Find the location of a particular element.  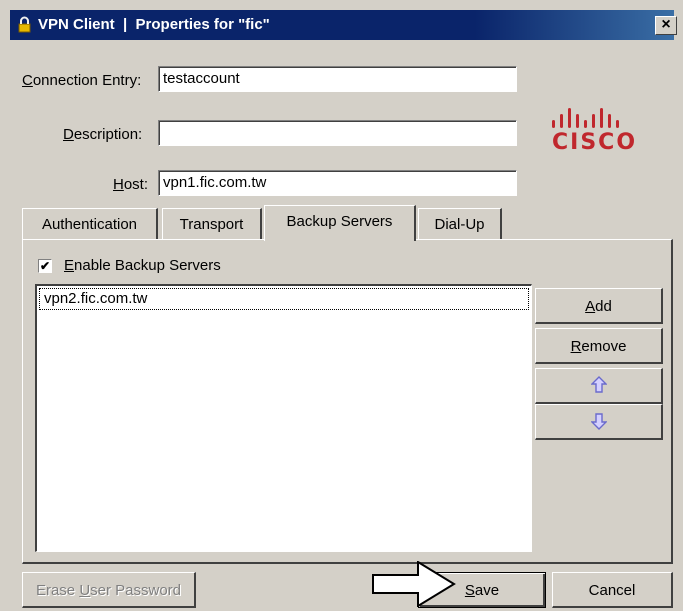

description-label: Description: is located at coordinates (103, 134).